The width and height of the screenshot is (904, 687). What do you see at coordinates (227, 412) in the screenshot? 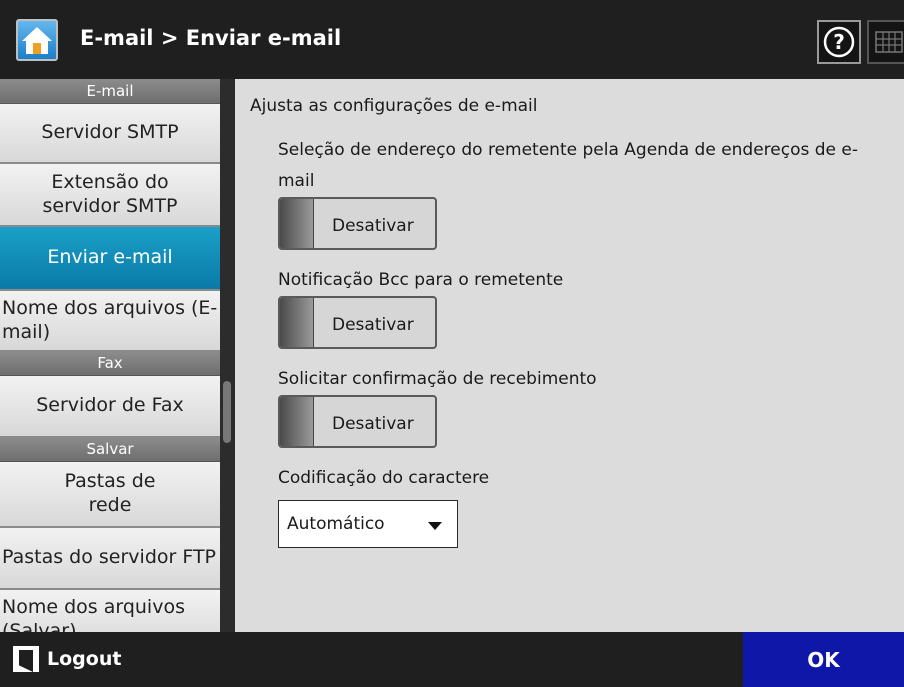
I see `scrollbar-thumb` at bounding box center [227, 412].